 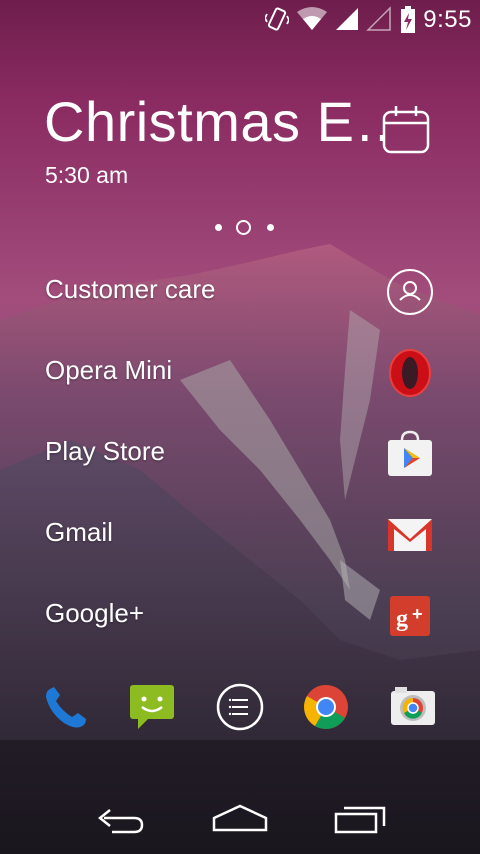 What do you see at coordinates (402, 619) in the screenshot?
I see `svg-text: g` at bounding box center [402, 619].